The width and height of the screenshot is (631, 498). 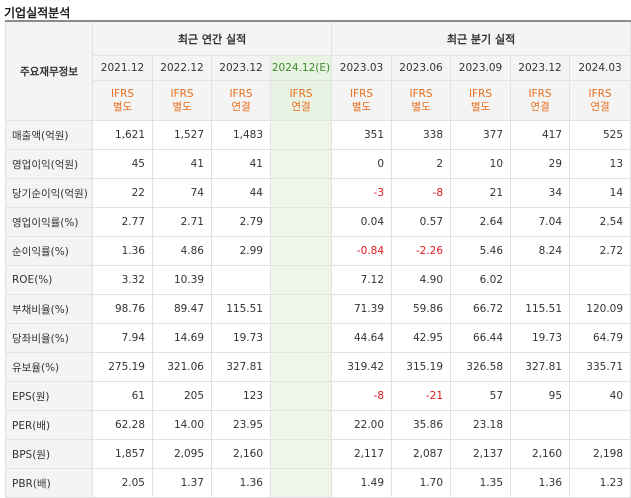 I want to click on table-cell: 13, so click(x=600, y=164).